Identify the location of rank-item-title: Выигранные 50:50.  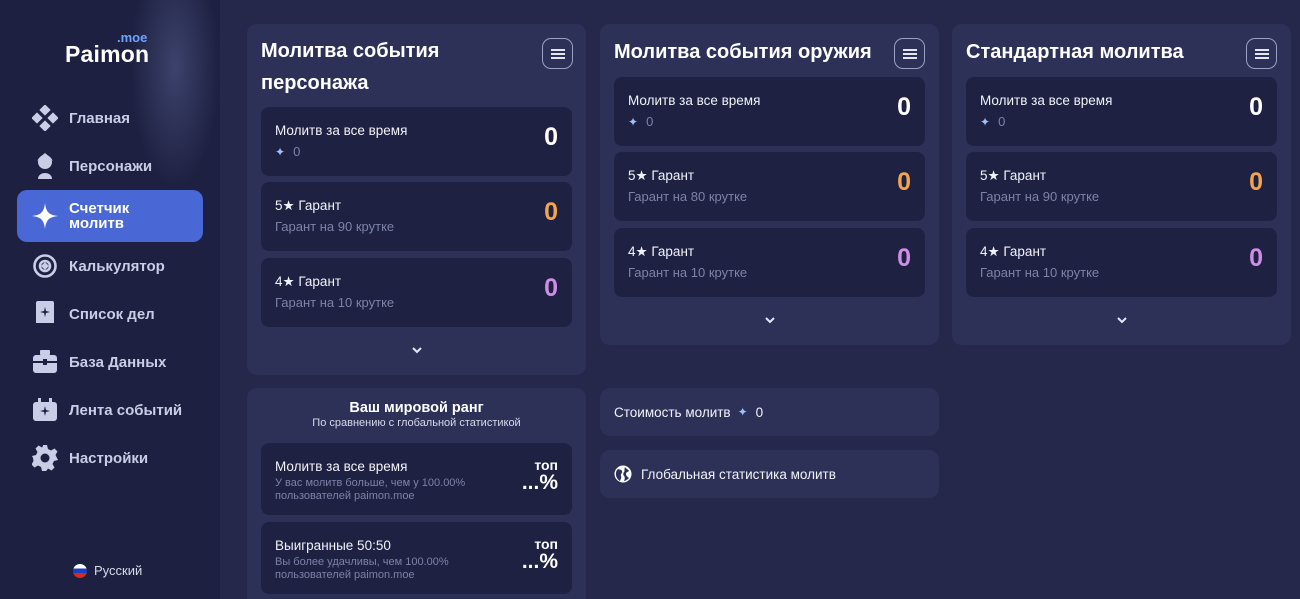
(333, 545).